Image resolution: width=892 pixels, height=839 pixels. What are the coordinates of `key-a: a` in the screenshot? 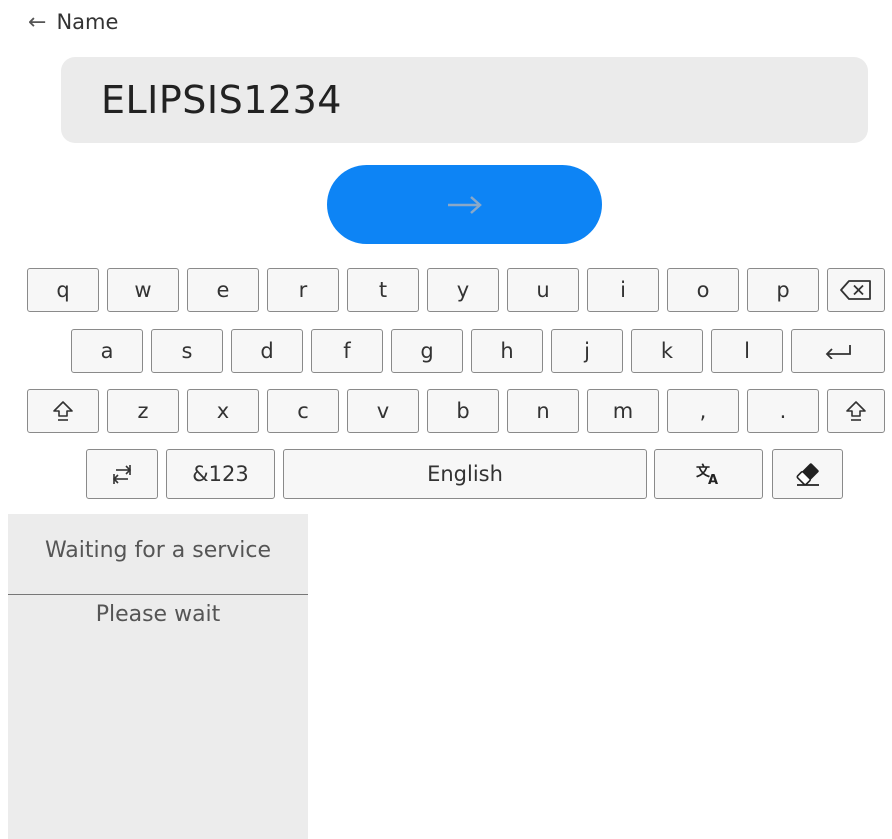 It's located at (107, 351).